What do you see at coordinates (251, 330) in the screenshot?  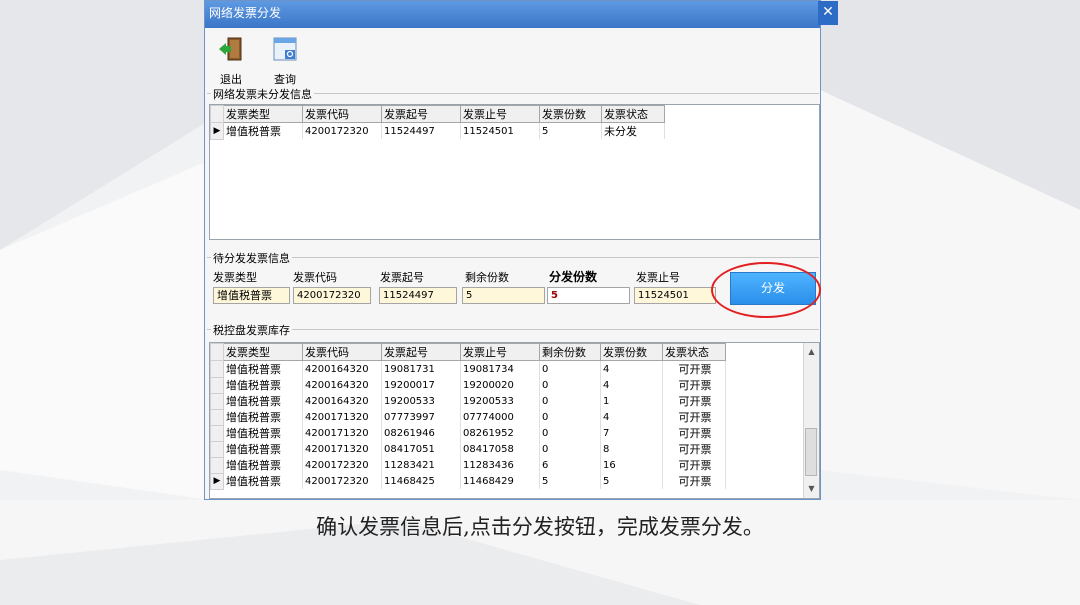 I see `inventory-group-title: 税控盘发票库存` at bounding box center [251, 330].